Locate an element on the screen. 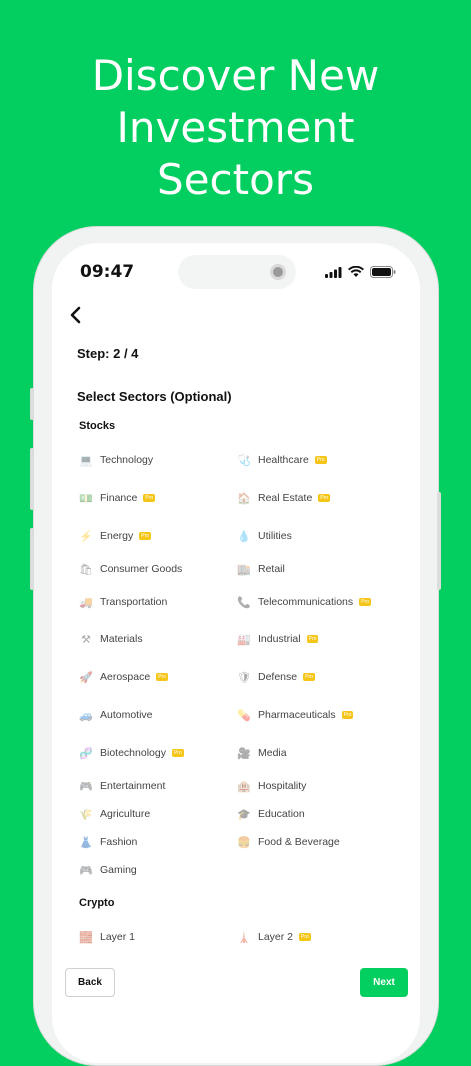  sector-label: Biotechnology is located at coordinates (133, 753).